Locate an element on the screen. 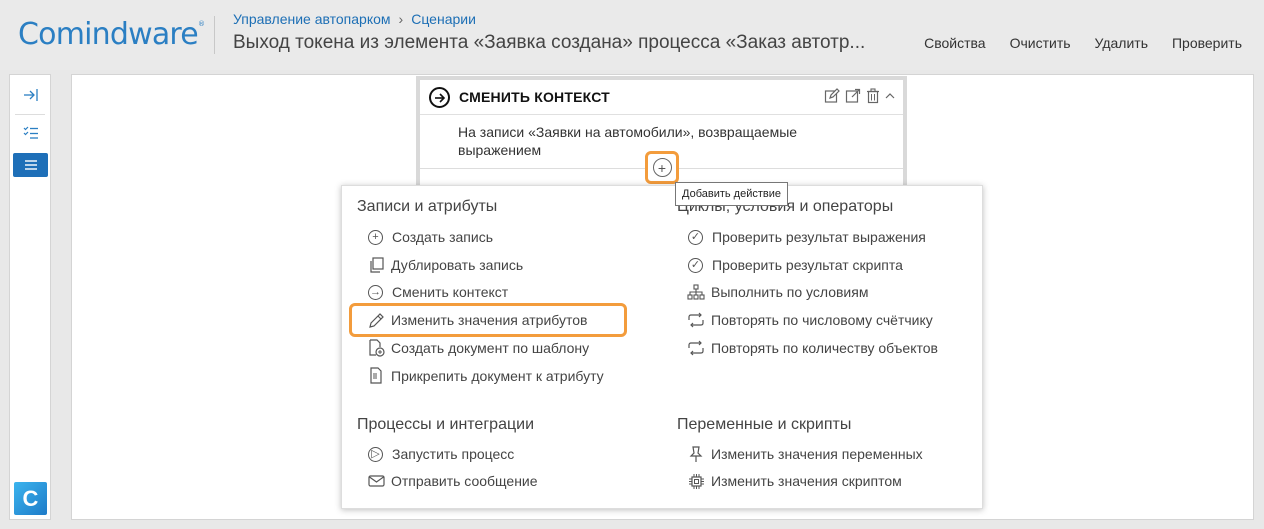 The image size is (1264, 529). menu-item-label: Создать запись is located at coordinates (442, 237).